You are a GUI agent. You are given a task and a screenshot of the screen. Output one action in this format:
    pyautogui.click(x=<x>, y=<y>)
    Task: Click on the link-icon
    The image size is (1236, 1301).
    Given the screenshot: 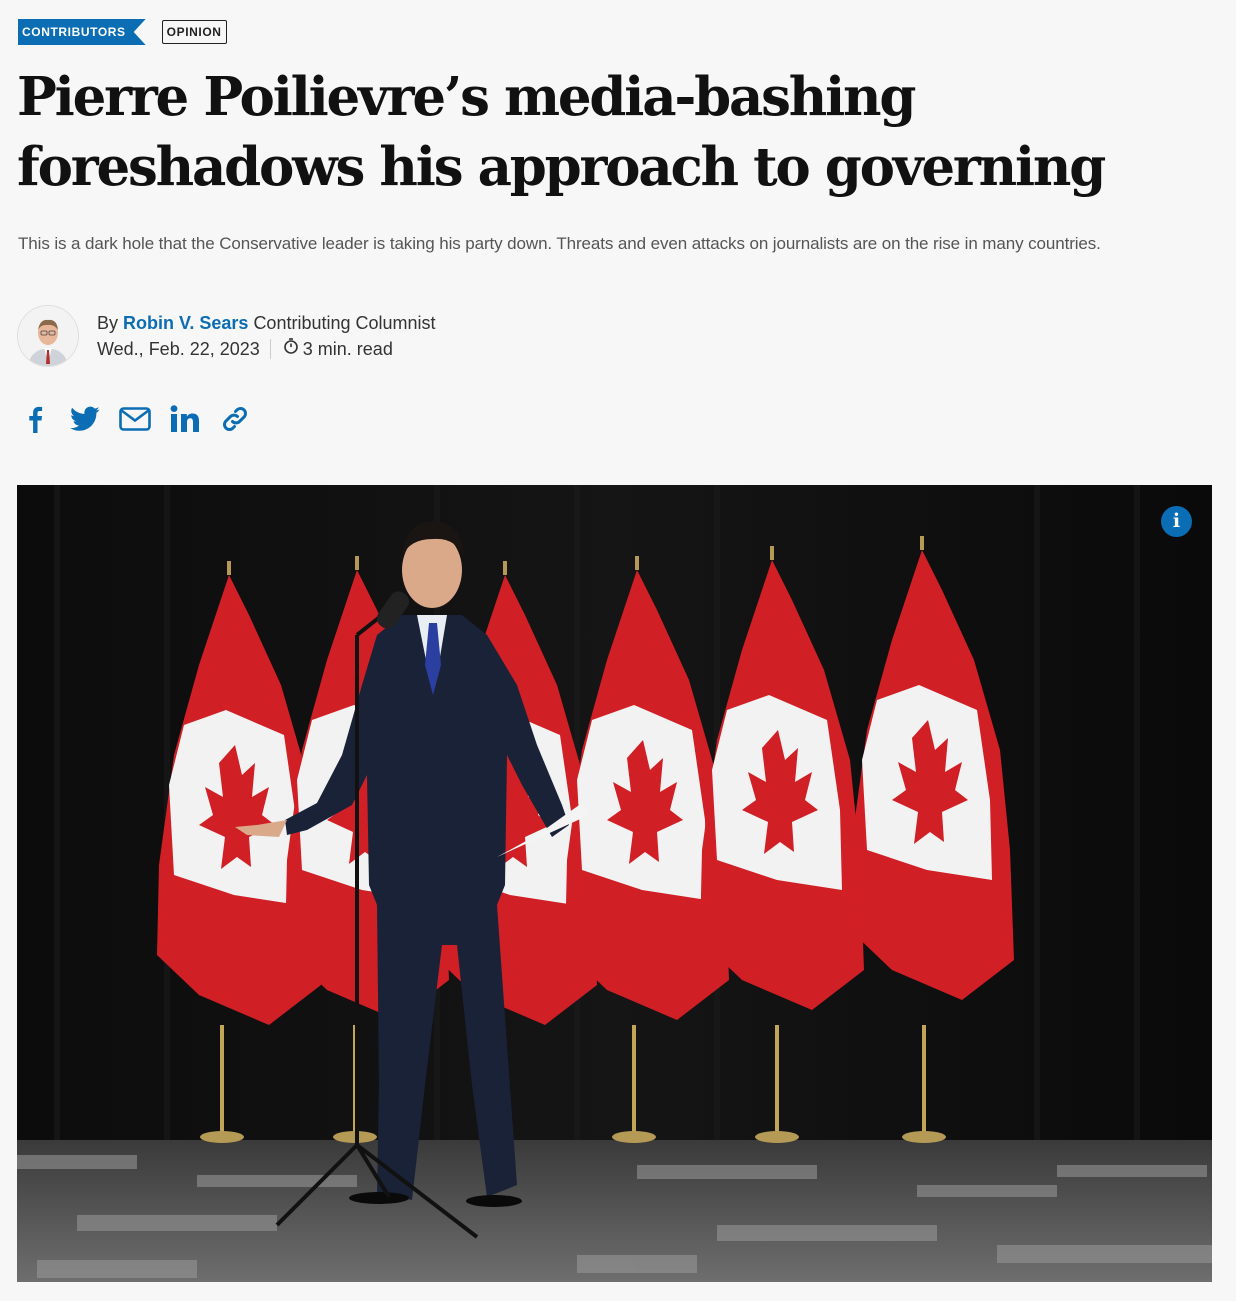 What is the action you would take?
    pyautogui.click(x=235, y=419)
    